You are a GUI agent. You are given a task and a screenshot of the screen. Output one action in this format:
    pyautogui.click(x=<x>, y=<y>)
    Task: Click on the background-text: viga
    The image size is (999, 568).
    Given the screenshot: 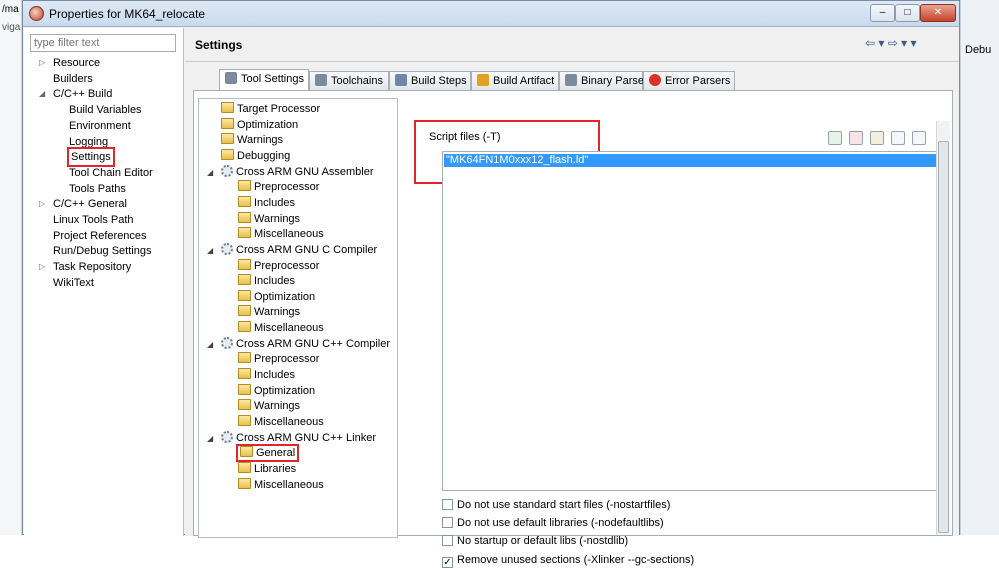 What is the action you would take?
    pyautogui.click(x=11, y=27)
    